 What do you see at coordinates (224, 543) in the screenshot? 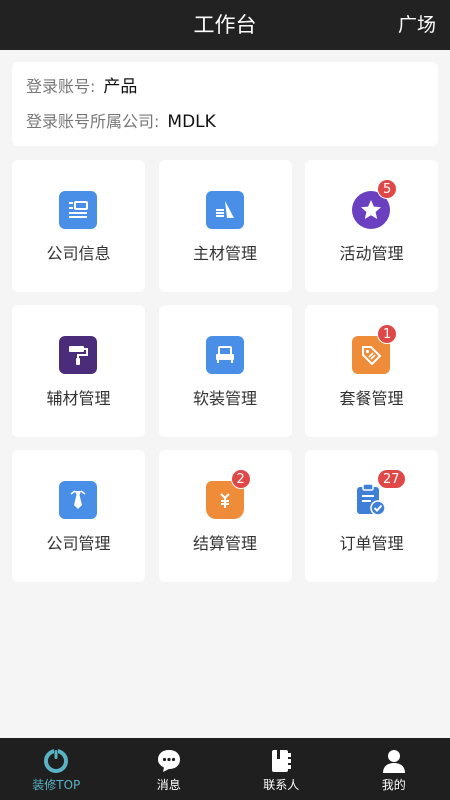
I see `tile-label: 结算管理` at bounding box center [224, 543].